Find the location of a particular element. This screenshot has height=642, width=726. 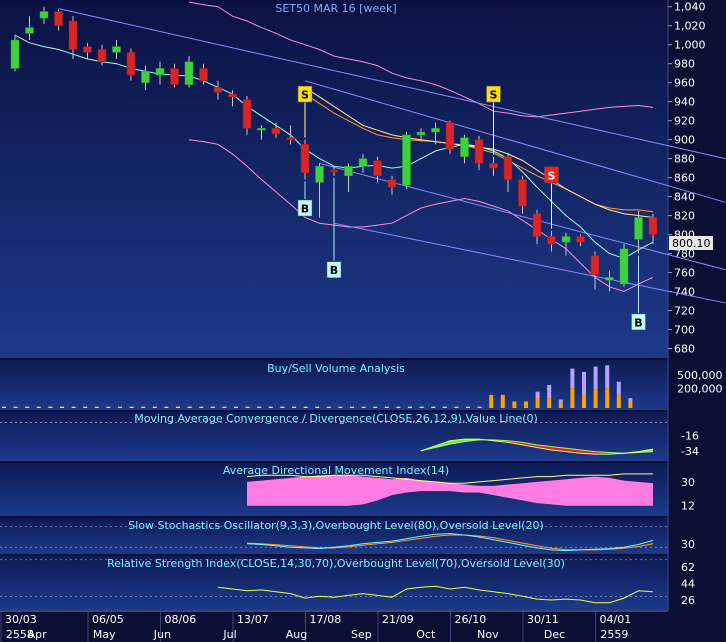

price-tick-label: 980 is located at coordinates (684, 64).